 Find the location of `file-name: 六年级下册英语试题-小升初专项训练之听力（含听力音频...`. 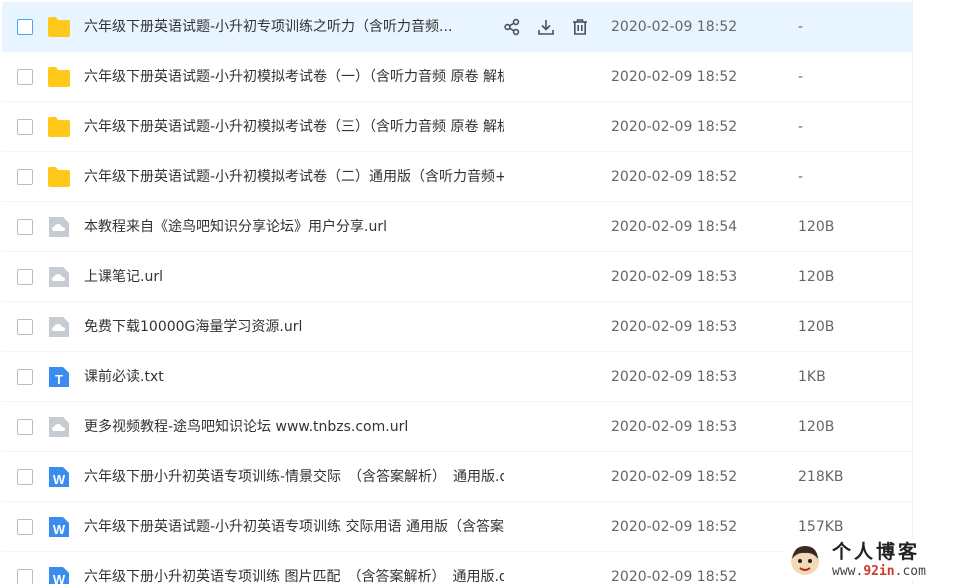

file-name: 六年级下册英语试题-小升初专项训练之听力（含听力音频... is located at coordinates (294, 27).